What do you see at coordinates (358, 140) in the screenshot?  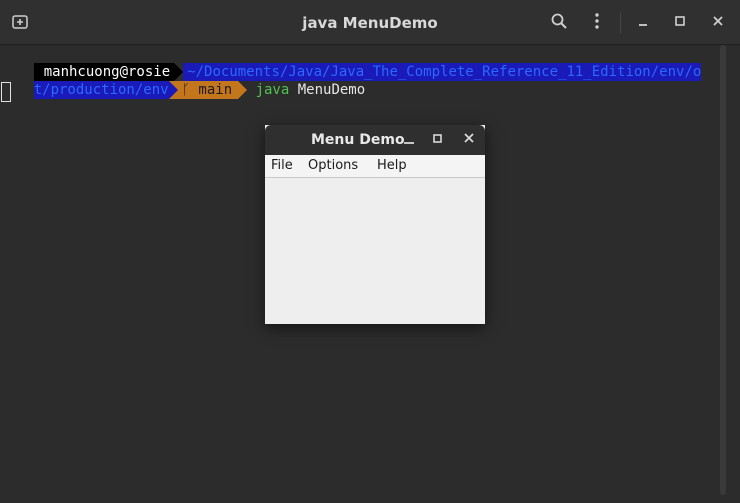 I see `menu-demo-title: Menu Demo` at bounding box center [358, 140].